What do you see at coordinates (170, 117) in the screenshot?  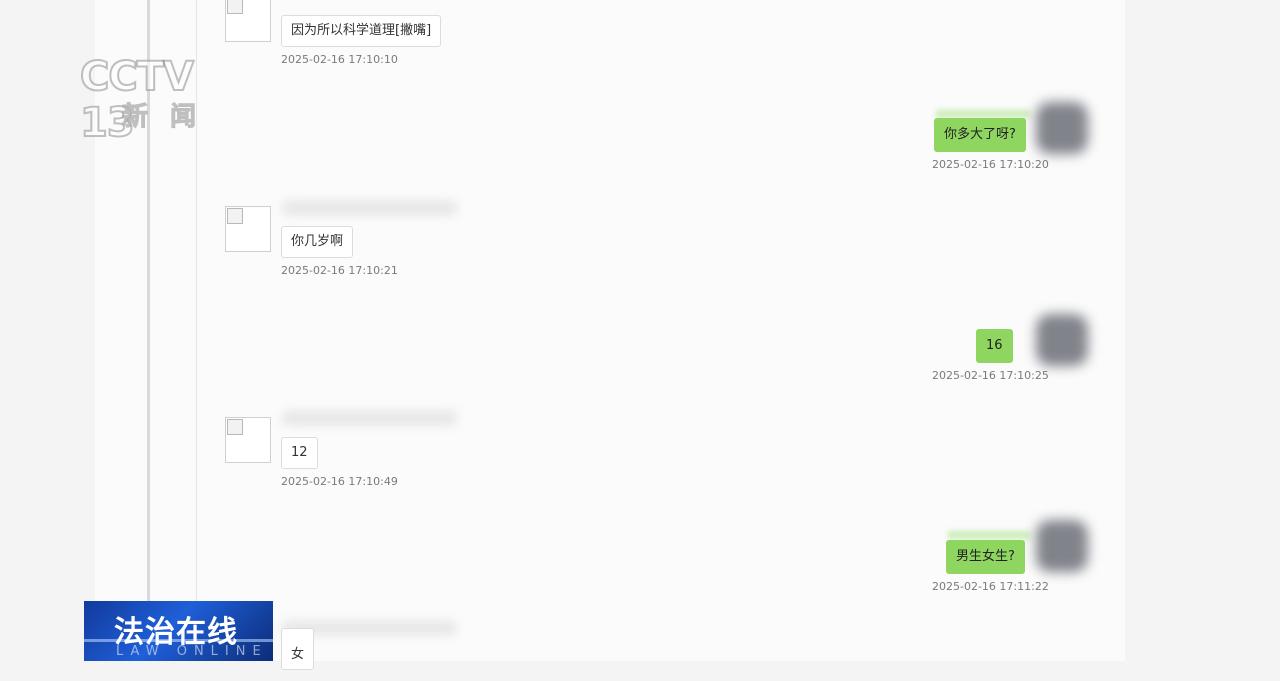 I see `channel-sub: 新闻` at bounding box center [170, 117].